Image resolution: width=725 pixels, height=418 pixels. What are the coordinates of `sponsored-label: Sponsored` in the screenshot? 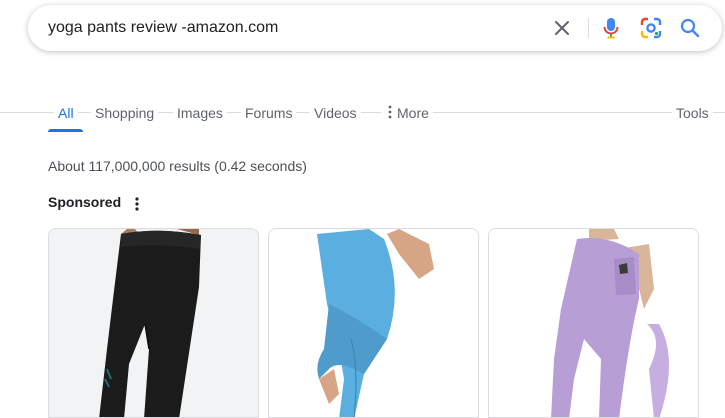 It's located at (85, 202).